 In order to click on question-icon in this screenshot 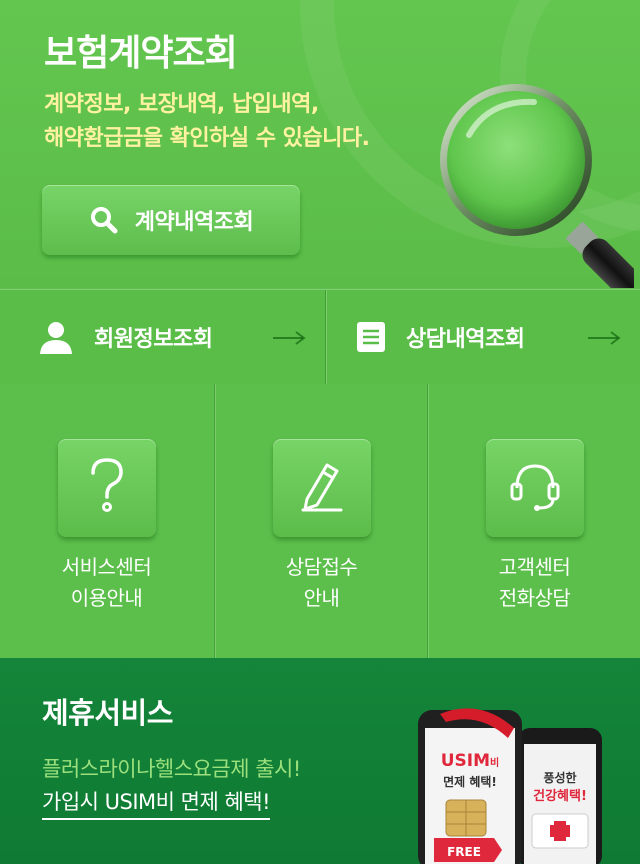, I will do `click(107, 488)`.